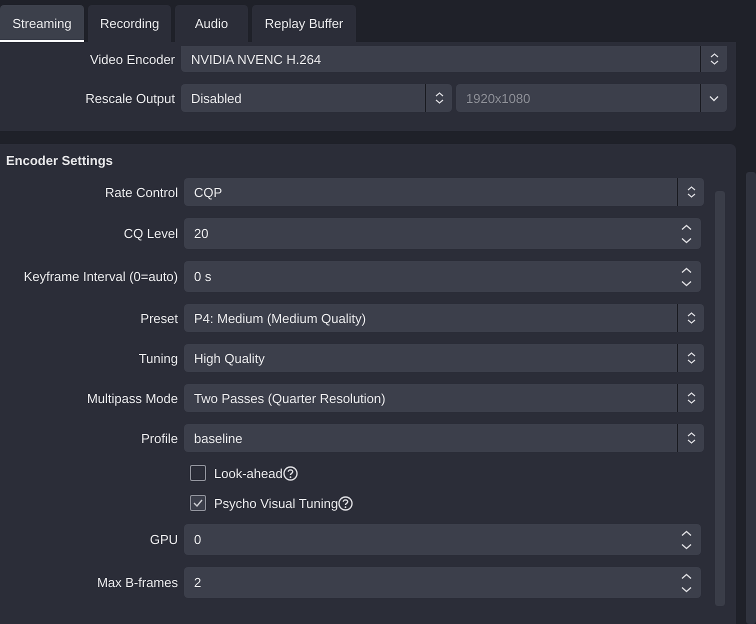  What do you see at coordinates (42, 23) in the screenshot?
I see `tab: Streaming` at bounding box center [42, 23].